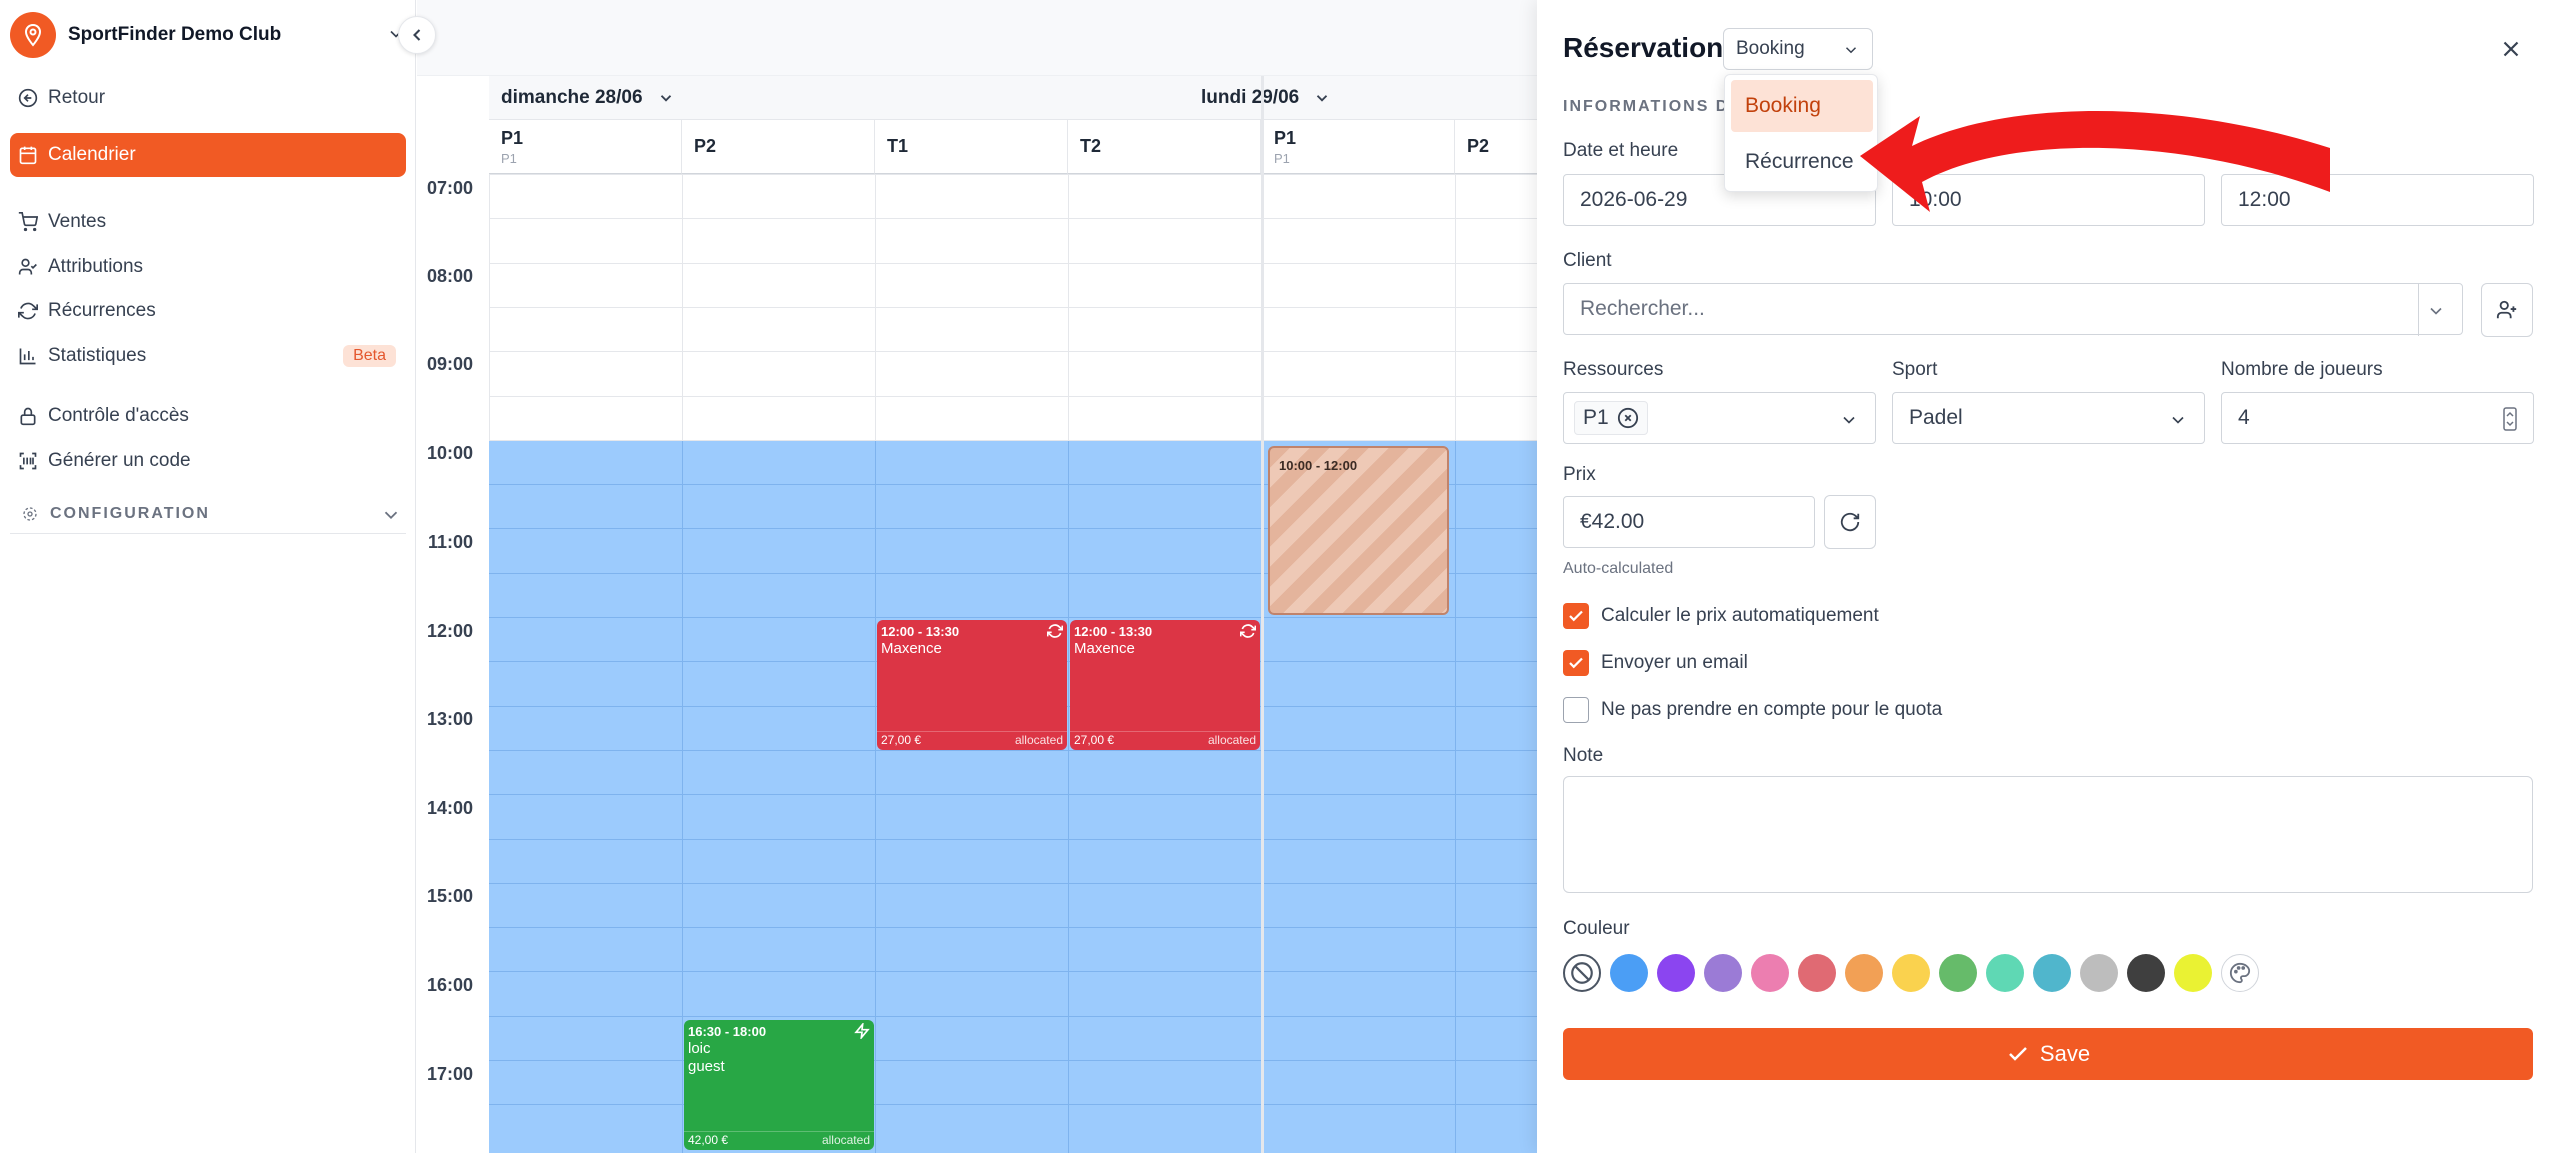 Image resolution: width=2560 pixels, height=1153 pixels. What do you see at coordinates (1013, 218) in the screenshot?
I see `grid-row-line` at bounding box center [1013, 218].